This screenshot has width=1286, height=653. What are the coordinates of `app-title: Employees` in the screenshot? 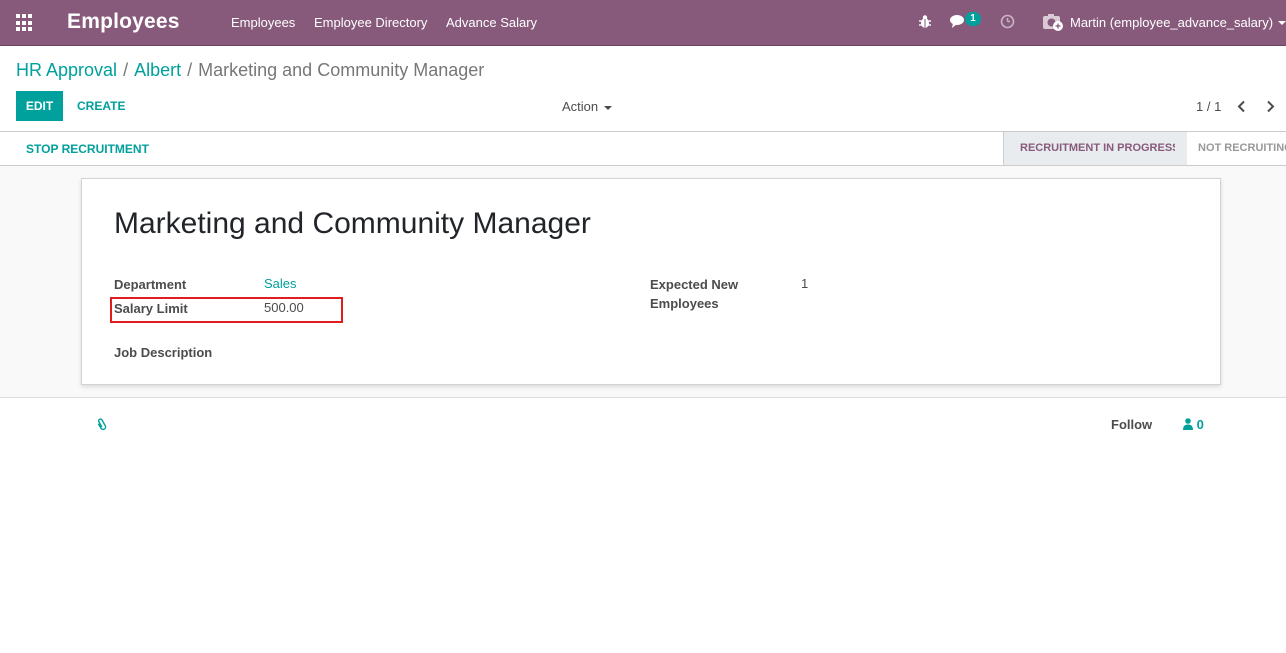 It's located at (123, 21).